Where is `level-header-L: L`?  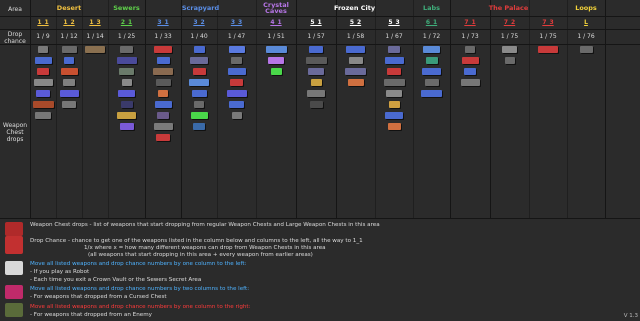
level-header-L: L is located at coordinates (586, 22).